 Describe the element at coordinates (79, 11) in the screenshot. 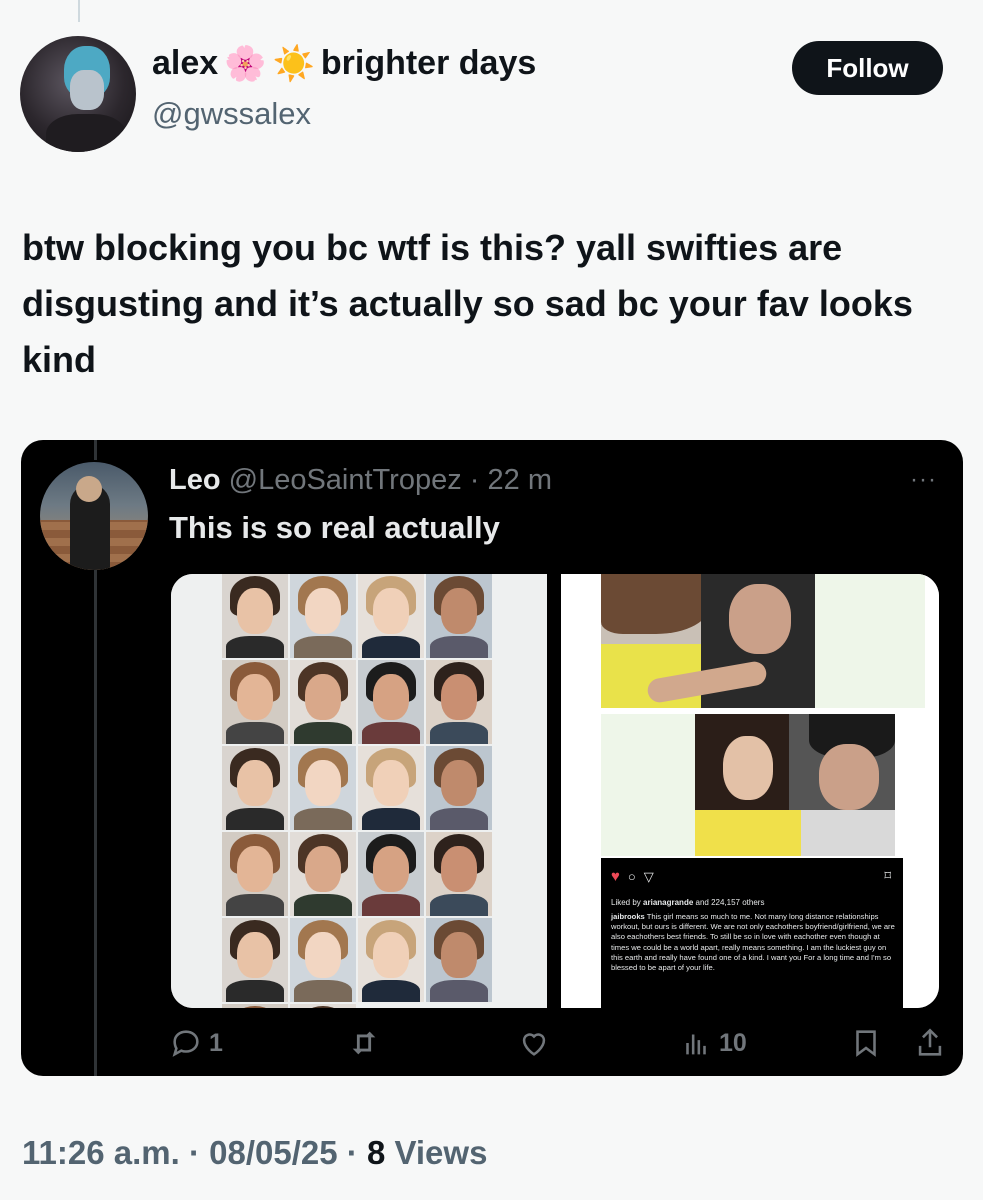

I see `thread-line` at that location.